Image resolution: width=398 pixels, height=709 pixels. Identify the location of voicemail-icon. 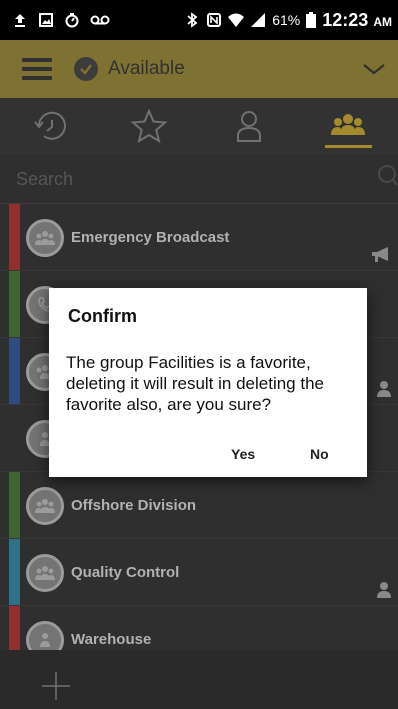
(100, 20).